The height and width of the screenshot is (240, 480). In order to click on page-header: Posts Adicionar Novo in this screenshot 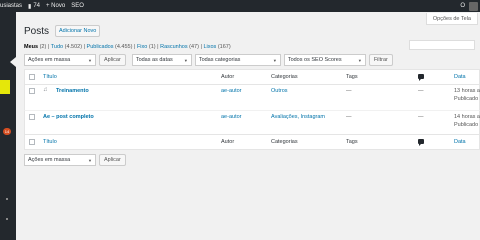, I will do `click(62, 31)`.